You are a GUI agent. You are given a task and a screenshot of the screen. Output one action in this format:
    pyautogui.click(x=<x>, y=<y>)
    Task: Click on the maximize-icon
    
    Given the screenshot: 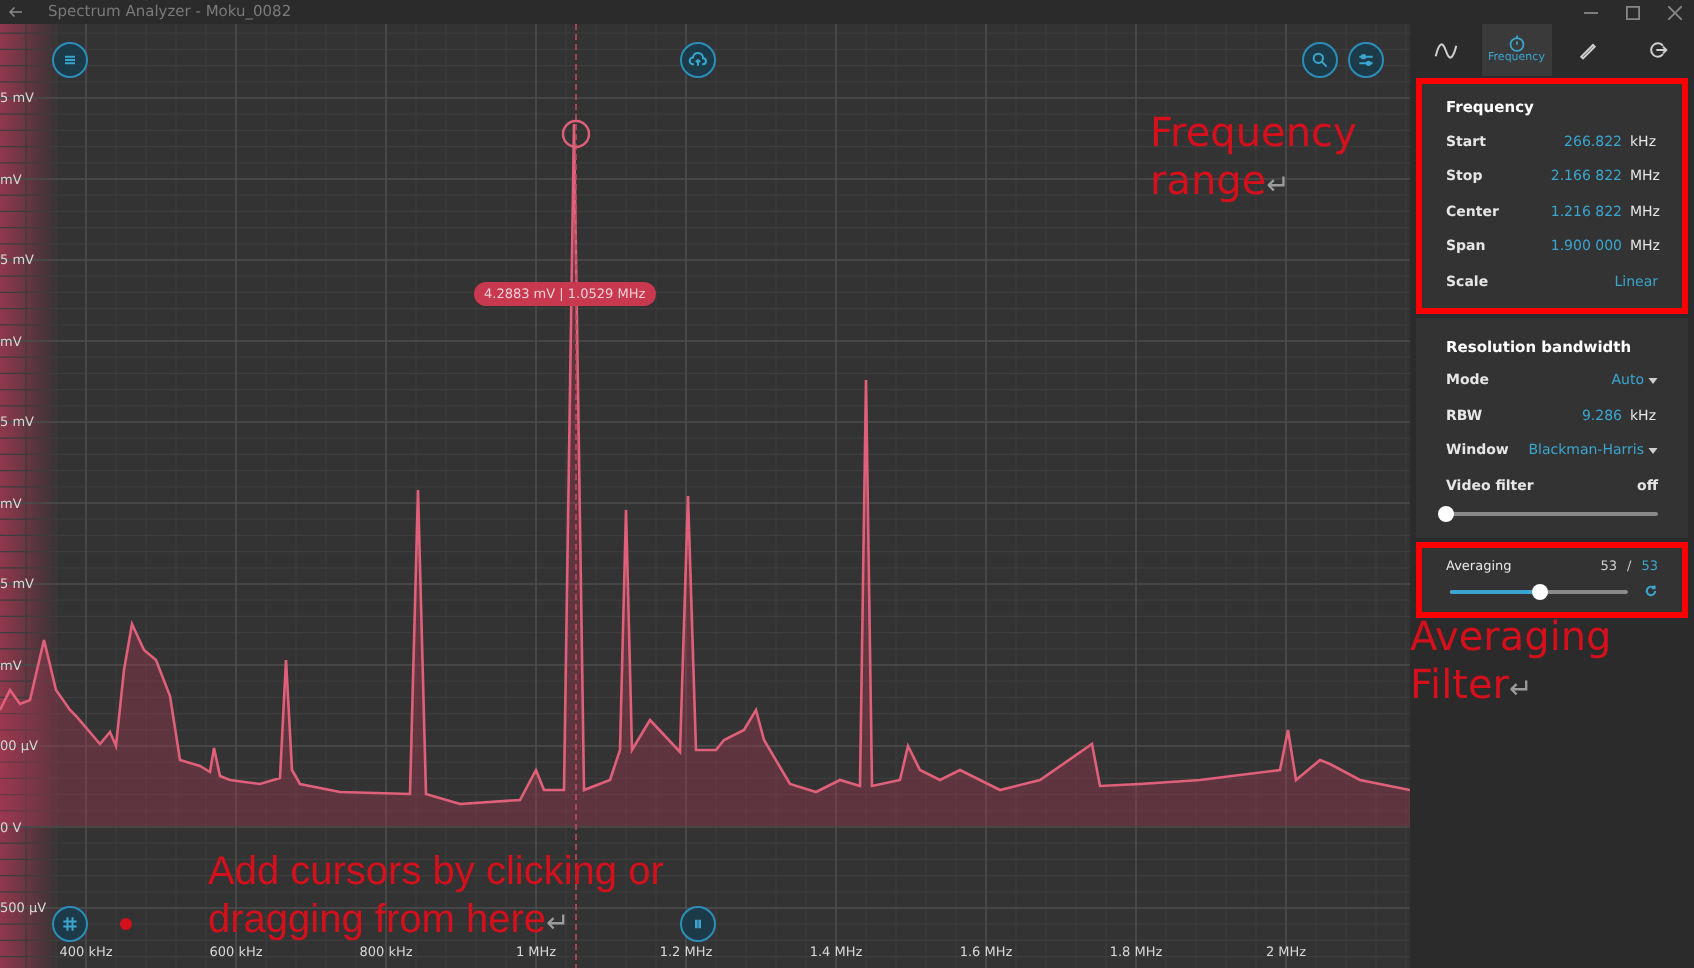 What is the action you would take?
    pyautogui.click(x=1633, y=12)
    